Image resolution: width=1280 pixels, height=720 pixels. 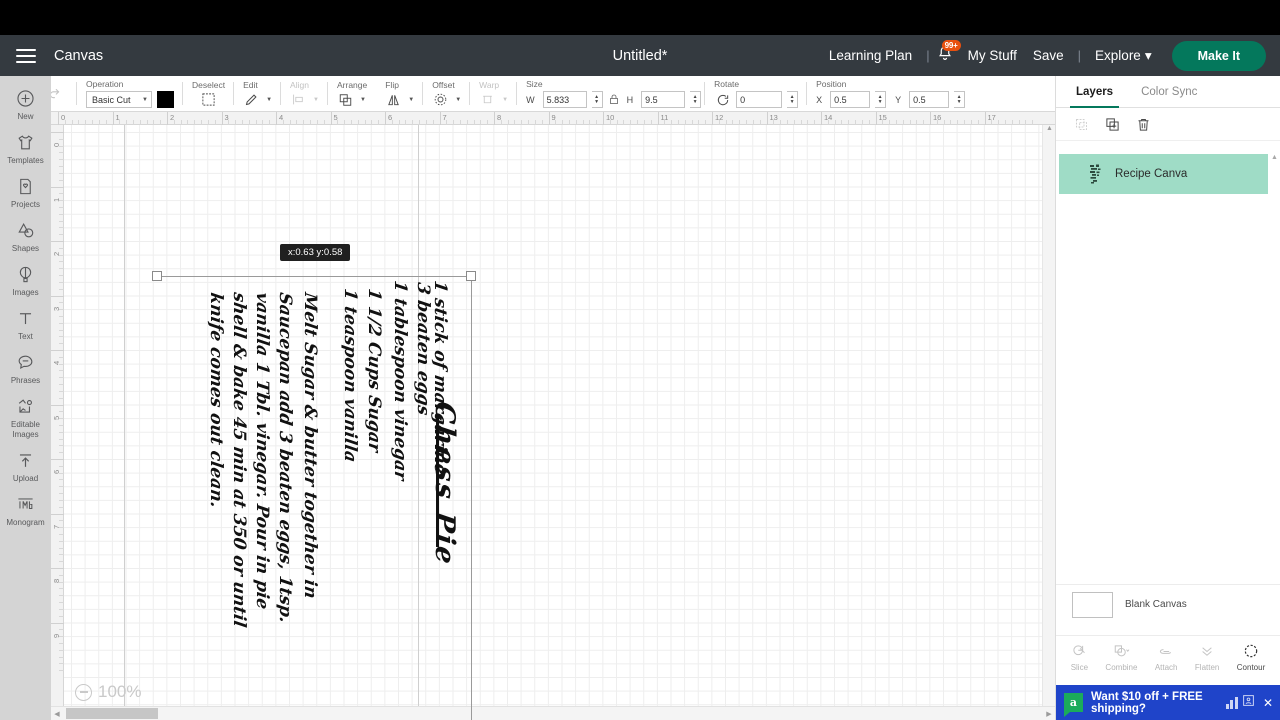 I want to click on position-x-stepper: ▲ ▼, so click(x=881, y=99).